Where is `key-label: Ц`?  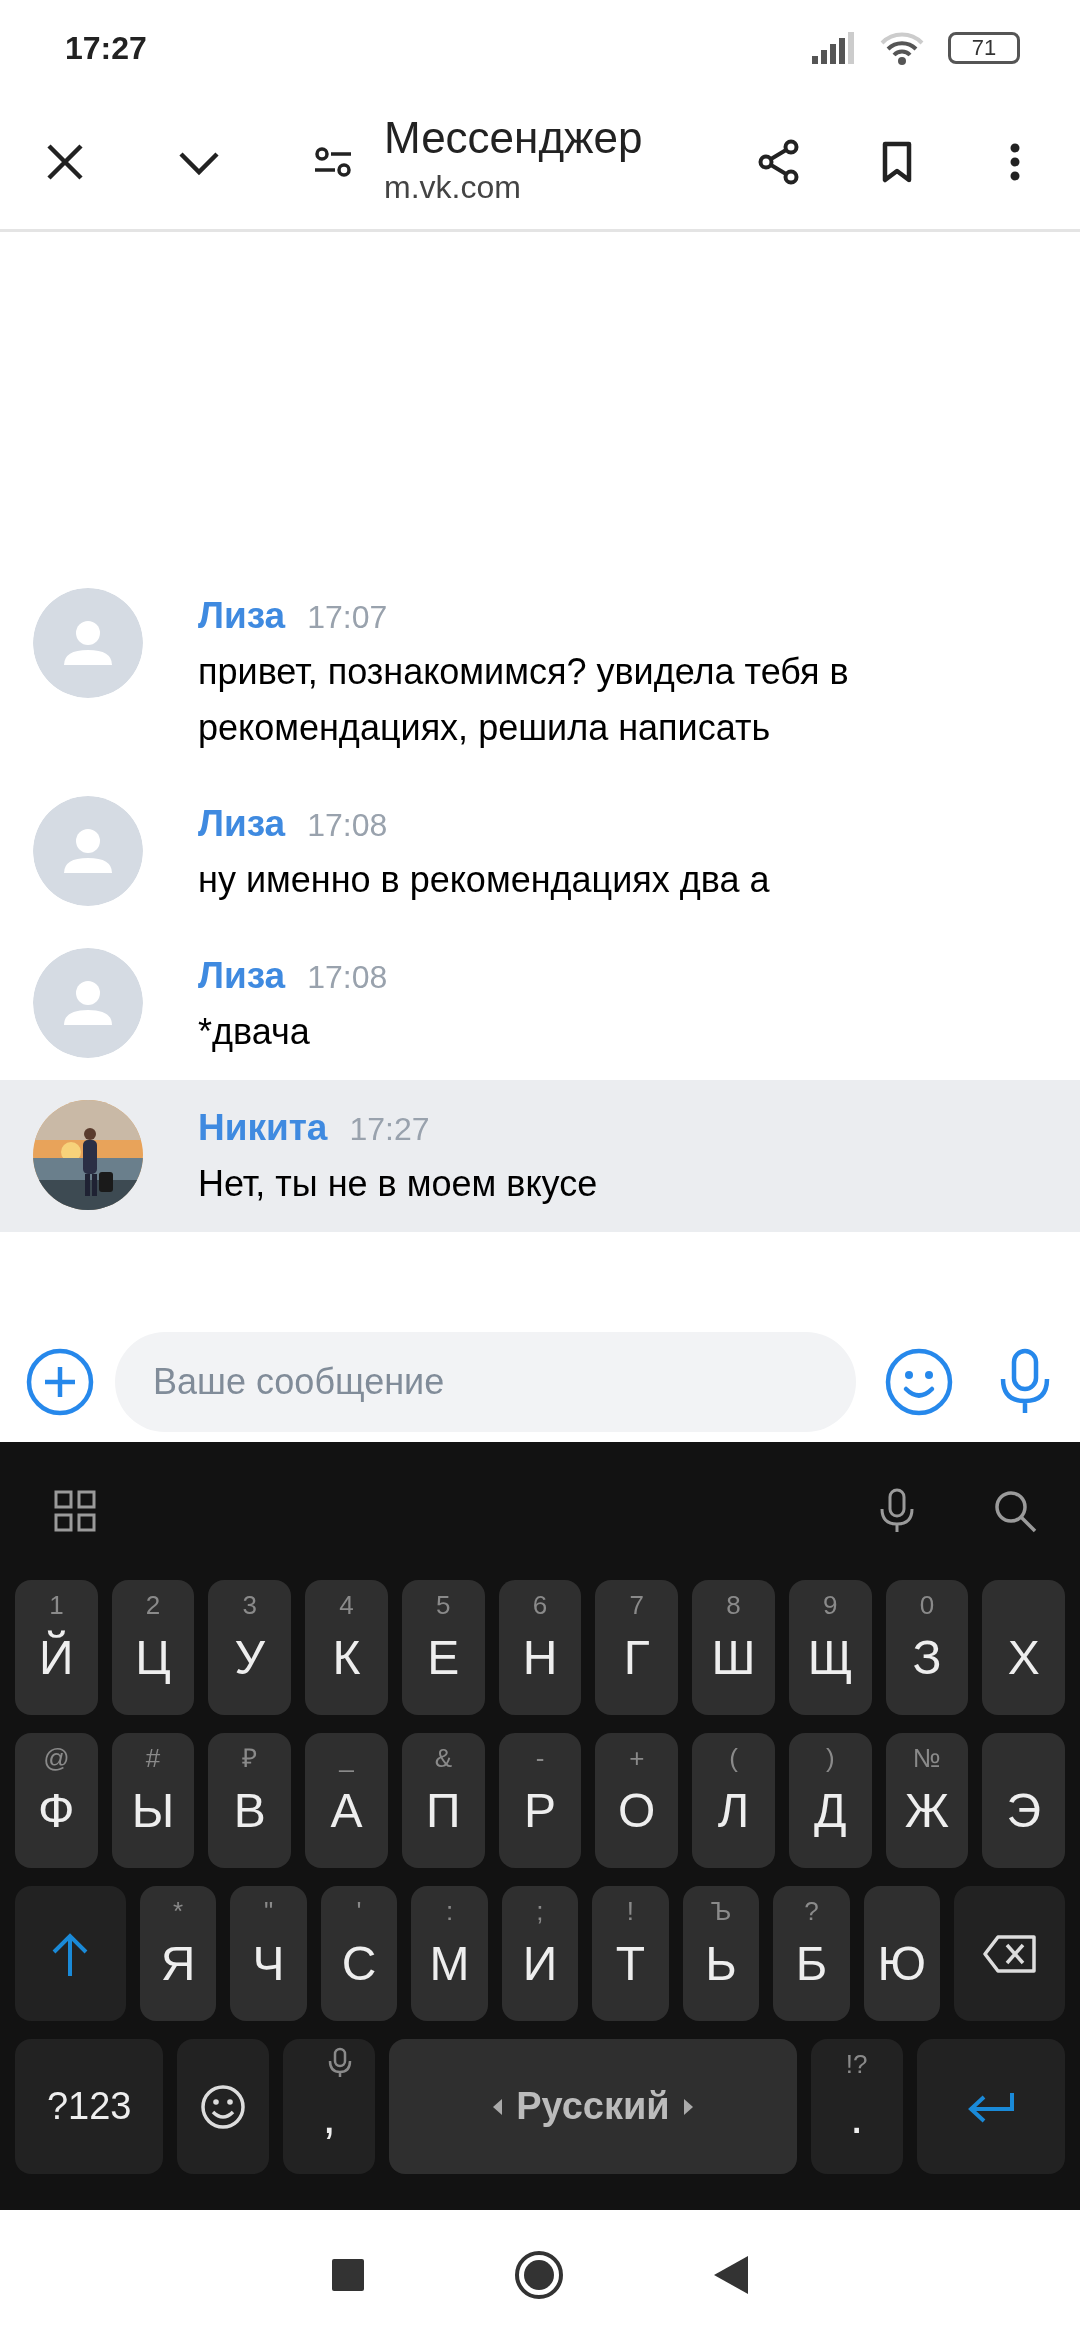 key-label: Ц is located at coordinates (153, 1657).